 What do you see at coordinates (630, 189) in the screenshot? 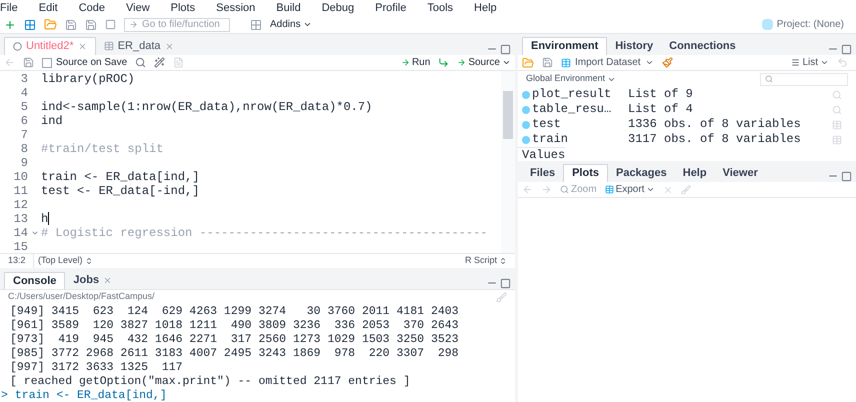
I see `export-menu: Export` at bounding box center [630, 189].